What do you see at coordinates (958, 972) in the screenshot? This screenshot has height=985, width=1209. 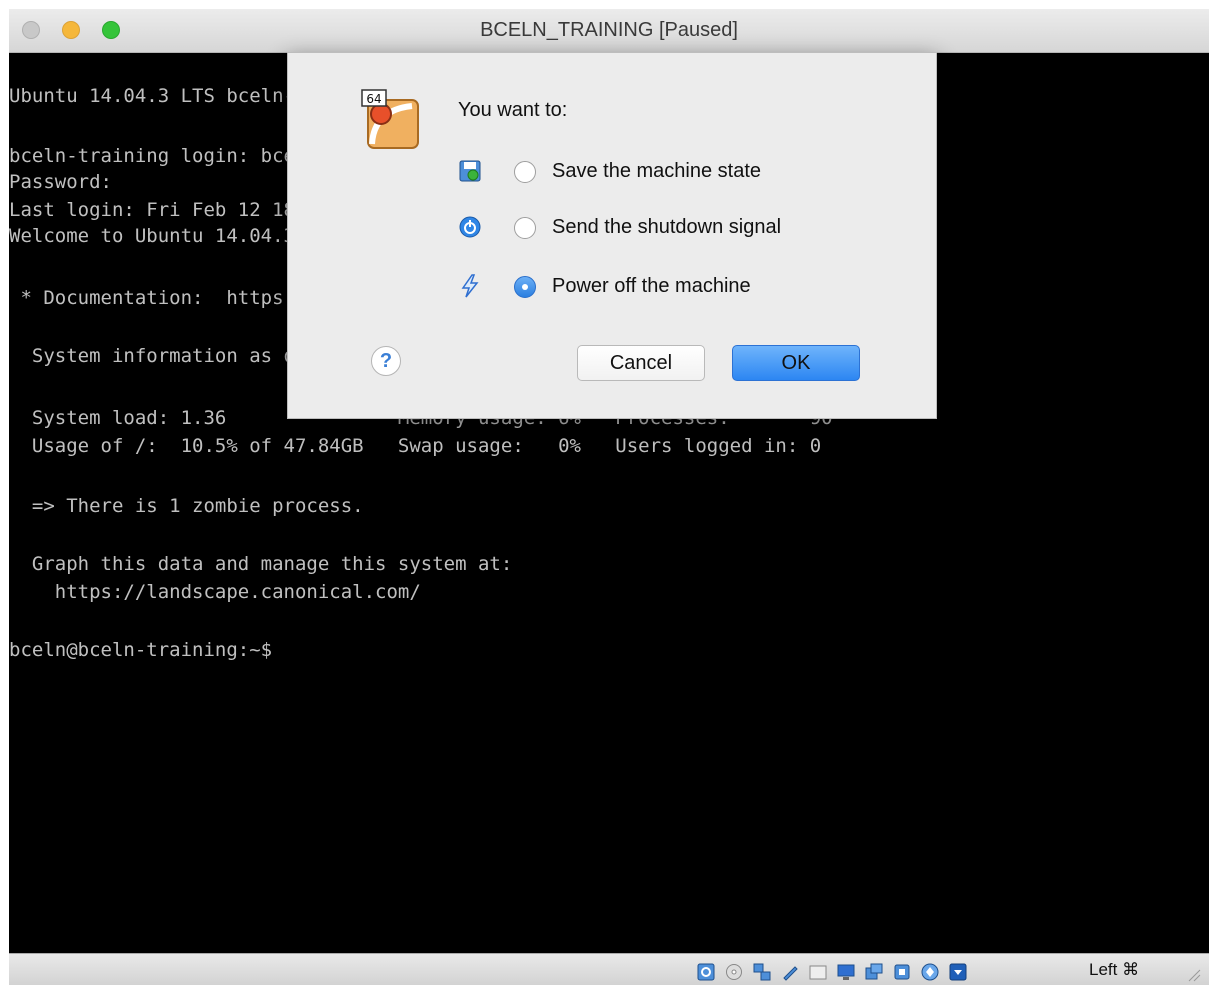 I see `keyboard-capture-icon` at bounding box center [958, 972].